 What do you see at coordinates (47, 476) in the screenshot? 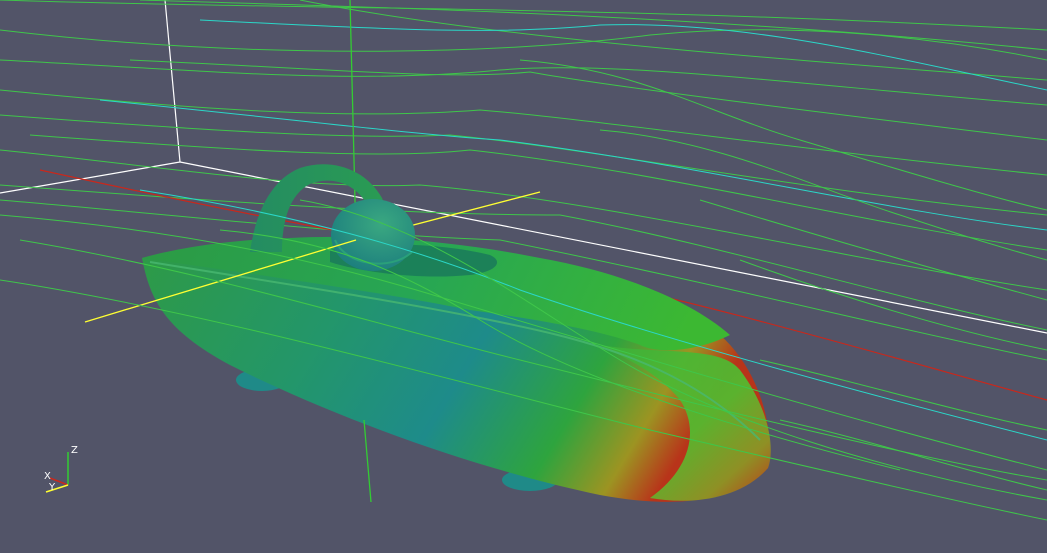
I see `axis-label-x: X` at bounding box center [47, 476].